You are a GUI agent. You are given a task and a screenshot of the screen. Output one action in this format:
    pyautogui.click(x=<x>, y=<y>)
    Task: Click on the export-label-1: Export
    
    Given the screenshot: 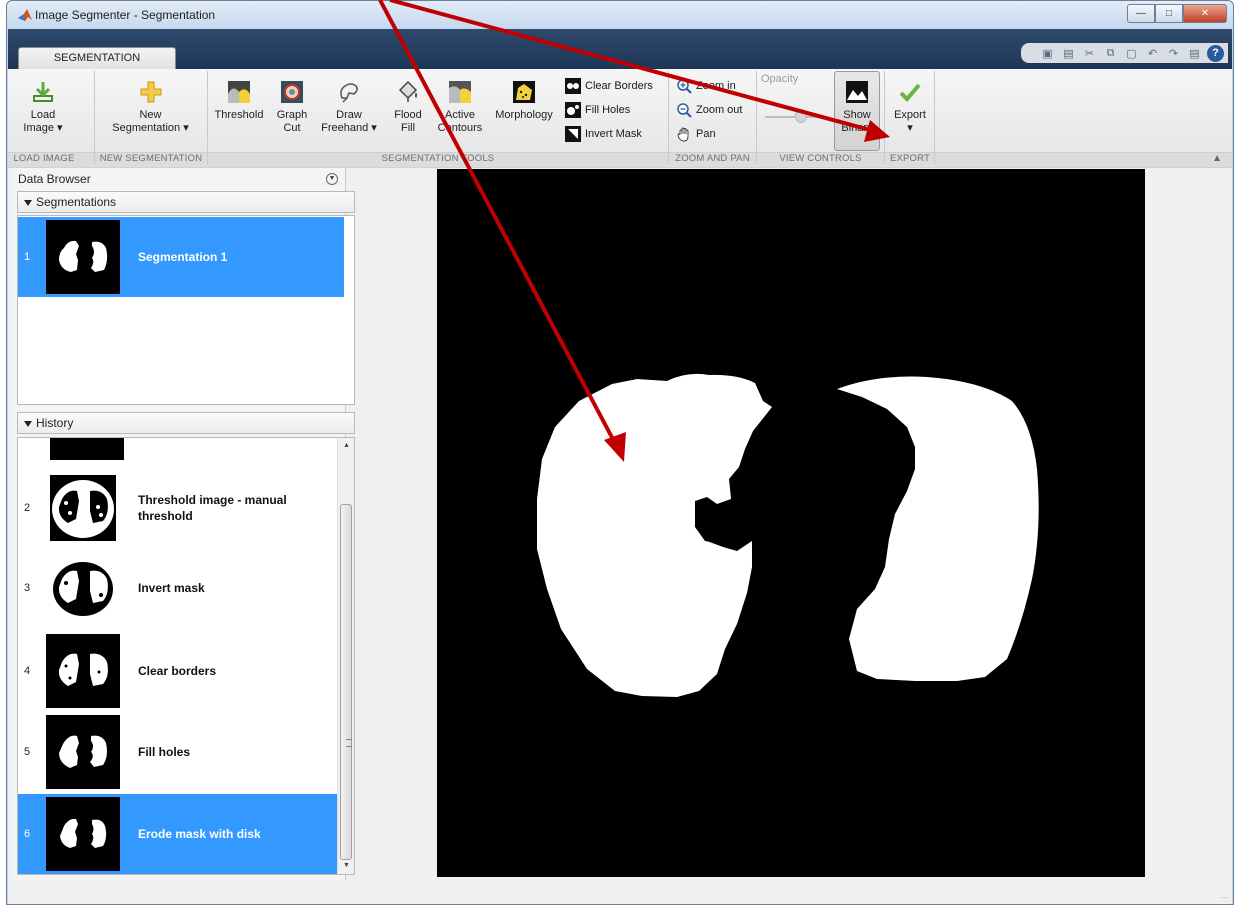 What is the action you would take?
    pyautogui.click(x=910, y=115)
    